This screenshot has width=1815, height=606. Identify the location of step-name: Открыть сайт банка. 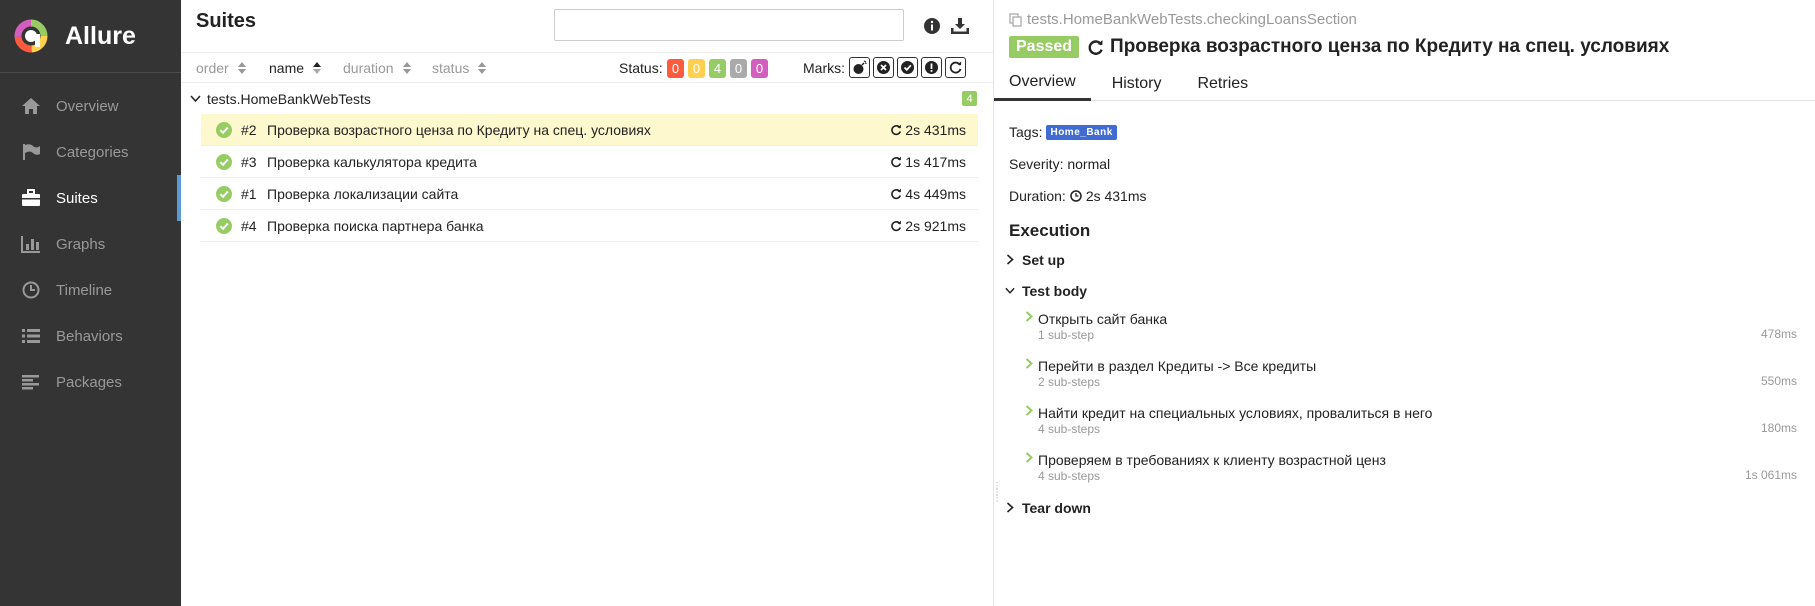
(1103, 319).